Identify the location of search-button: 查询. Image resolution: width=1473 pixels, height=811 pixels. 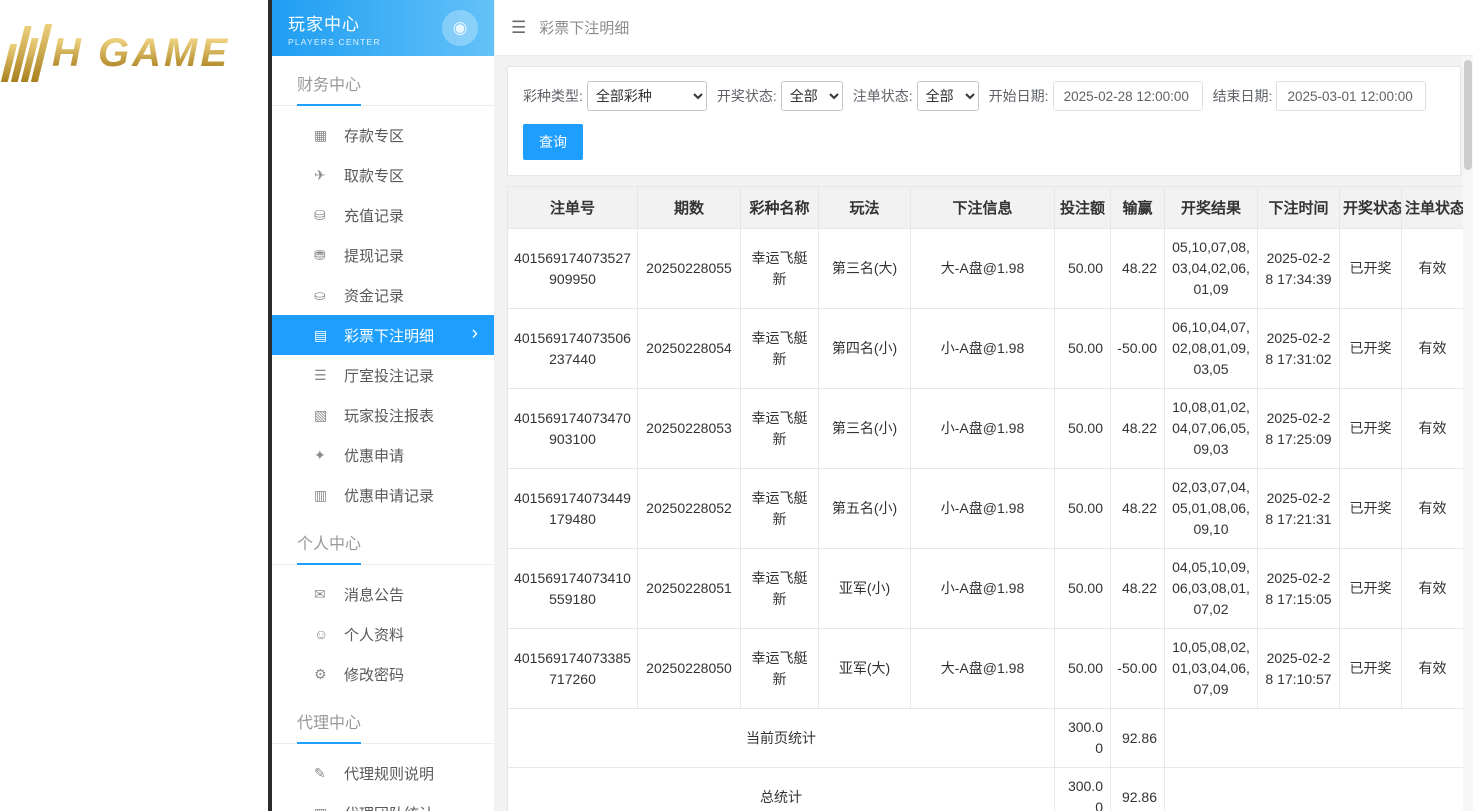
(553, 142).